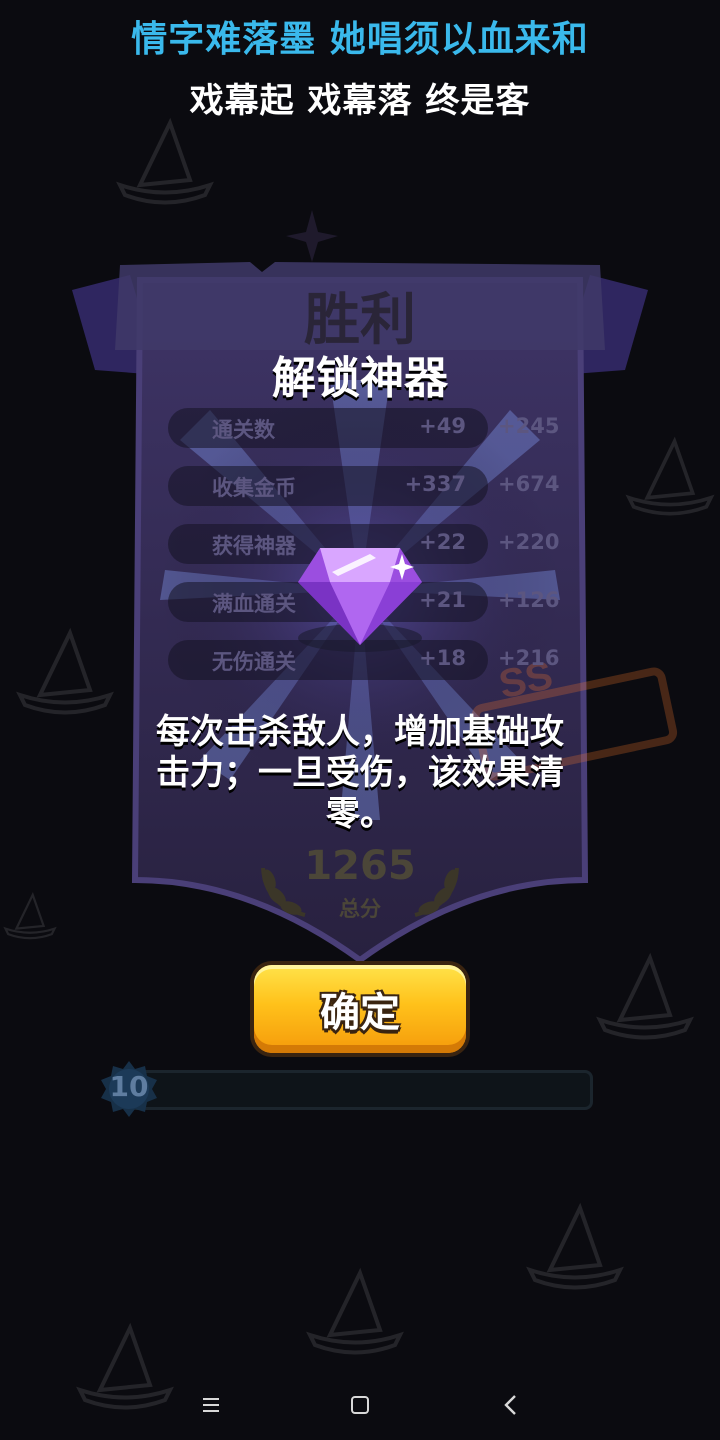 The image size is (720, 1440). I want to click on stat-bonus: +126, so click(529, 600).